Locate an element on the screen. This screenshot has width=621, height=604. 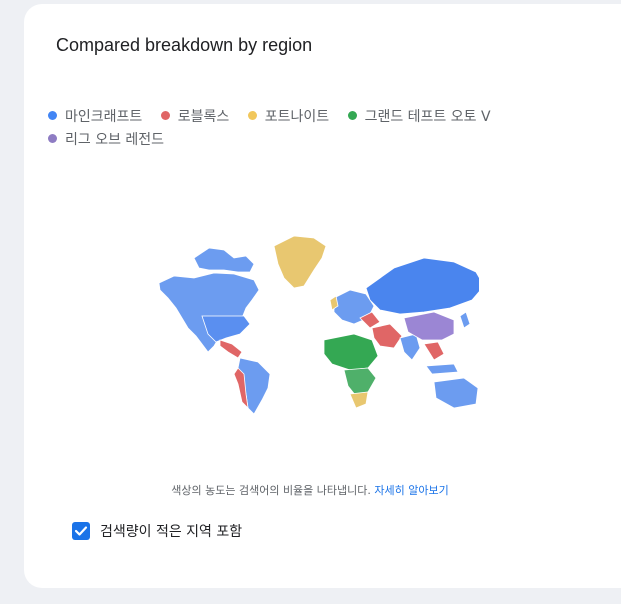
legend-item-gta5: 그랜드 테프트 오토 V is located at coordinates (419, 117).